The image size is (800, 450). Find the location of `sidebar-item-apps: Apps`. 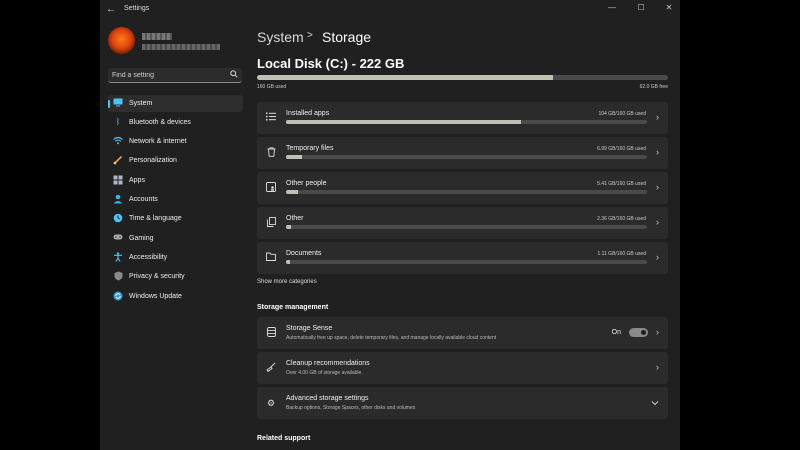

sidebar-item-apps: Apps is located at coordinates (175, 180).